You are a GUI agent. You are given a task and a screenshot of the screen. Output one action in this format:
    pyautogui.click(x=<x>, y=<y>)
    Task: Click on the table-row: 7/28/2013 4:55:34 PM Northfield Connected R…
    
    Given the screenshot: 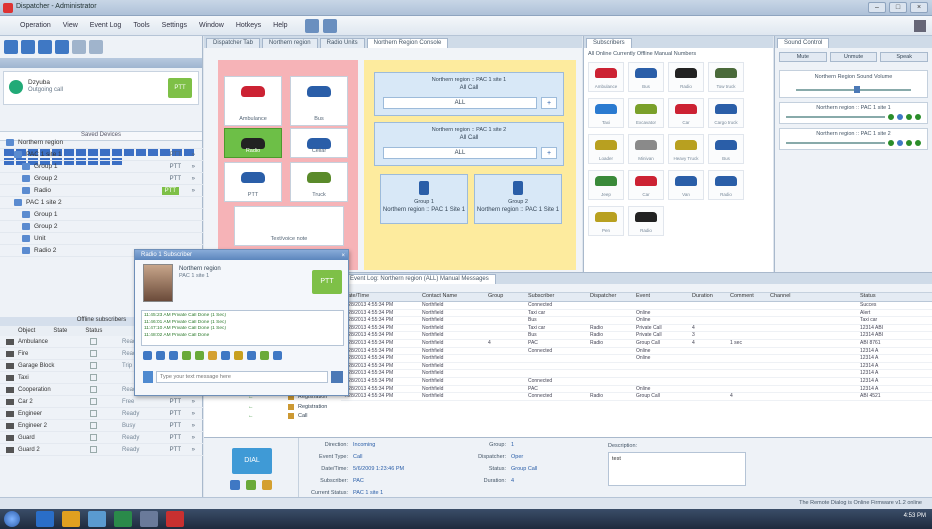 What is the action you would take?
    pyautogui.click(x=636, y=397)
    